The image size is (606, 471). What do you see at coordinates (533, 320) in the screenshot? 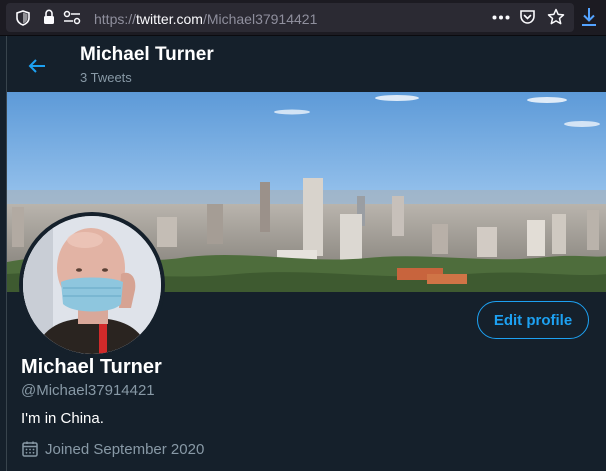
I see `edit-profile-button: Edit profile` at bounding box center [533, 320].